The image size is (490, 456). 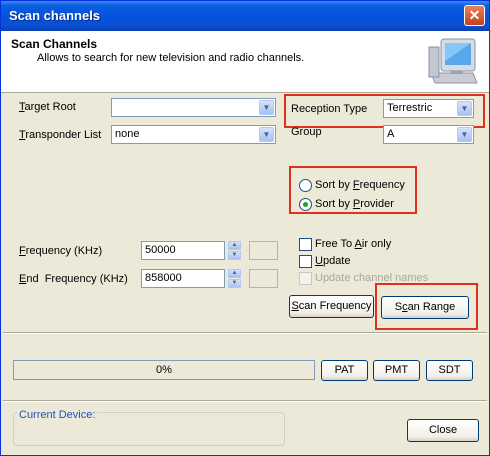 I want to click on scan-frequency-button: Scan Frequency, so click(x=331, y=306).